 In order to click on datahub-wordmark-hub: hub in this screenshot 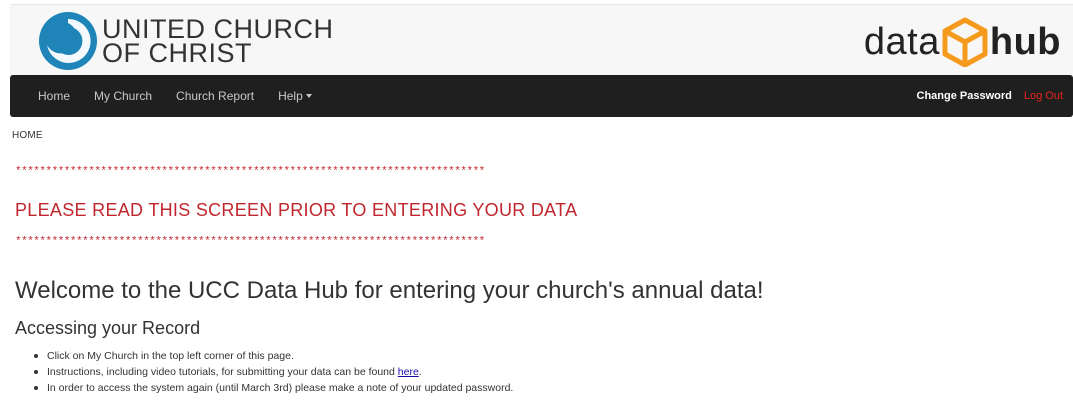, I will do `click(1025, 41)`.